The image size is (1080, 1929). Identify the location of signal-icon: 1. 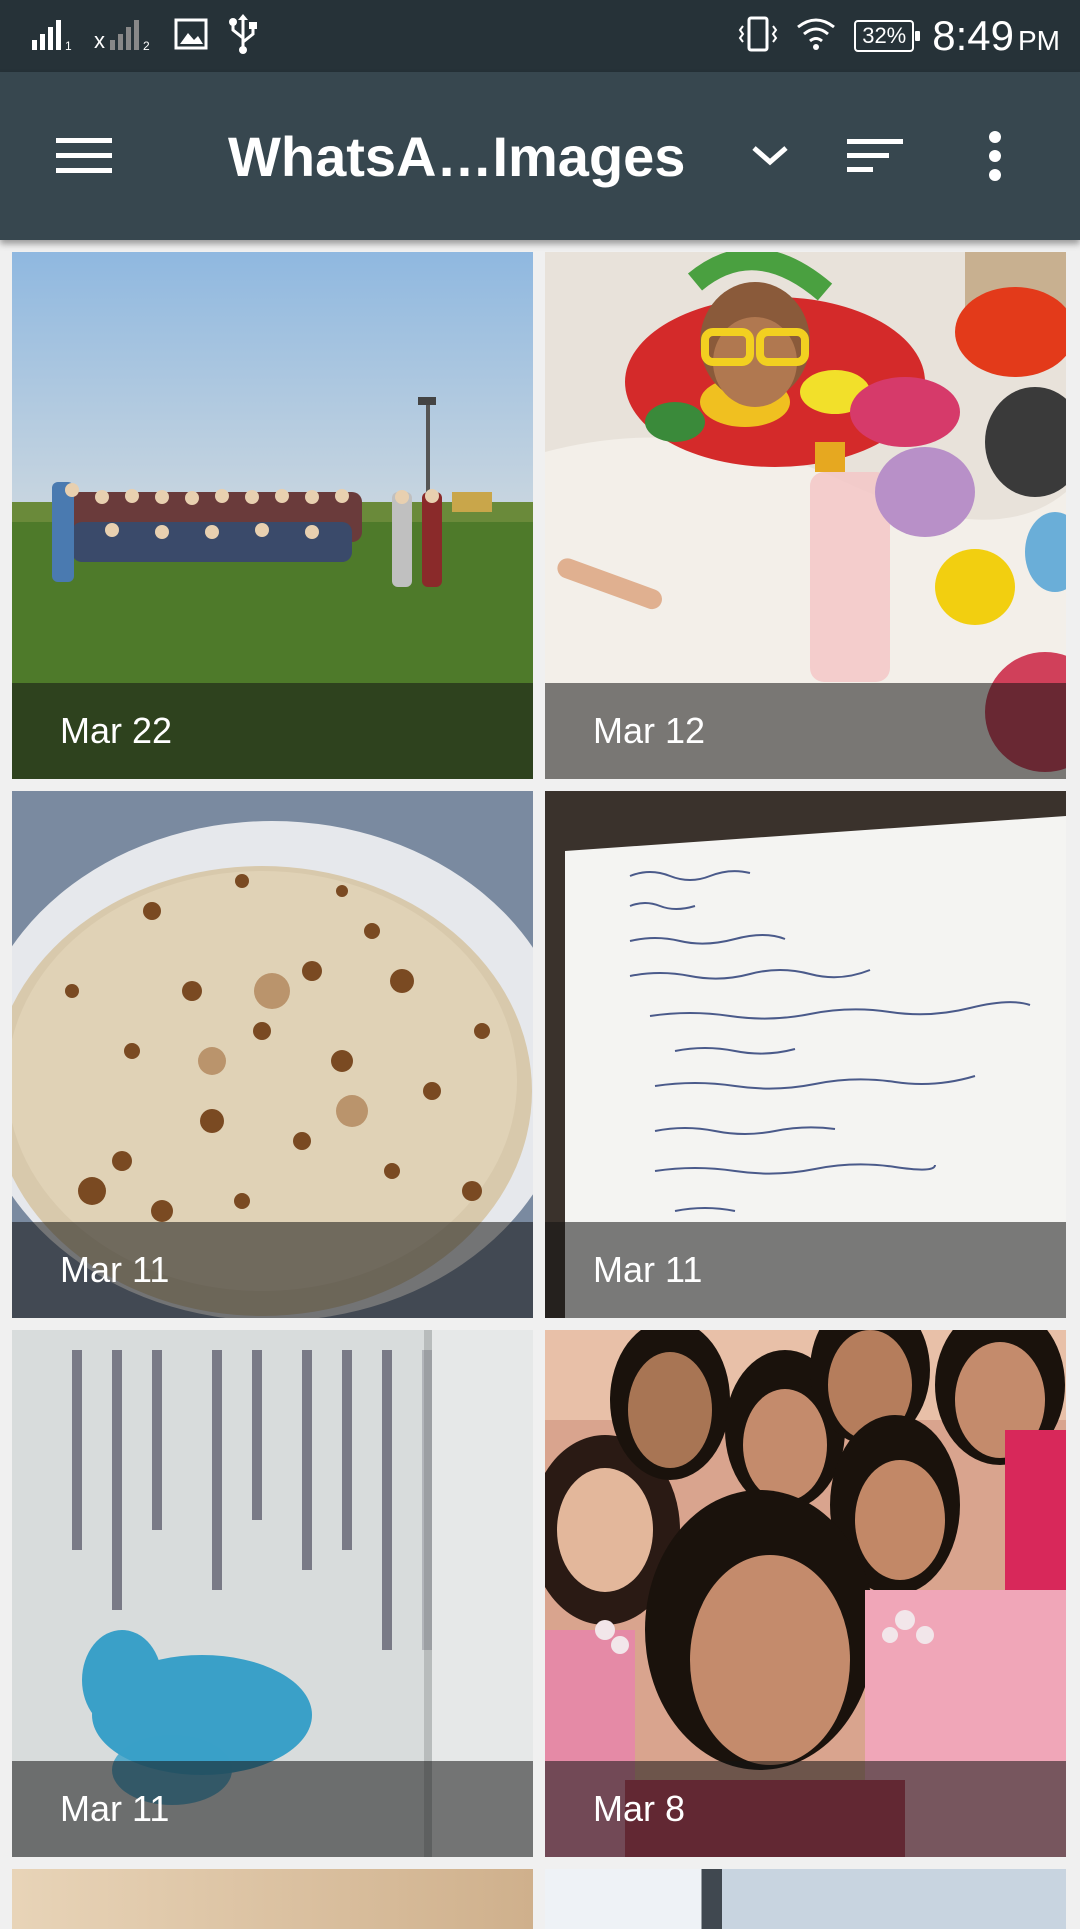
(53, 36).